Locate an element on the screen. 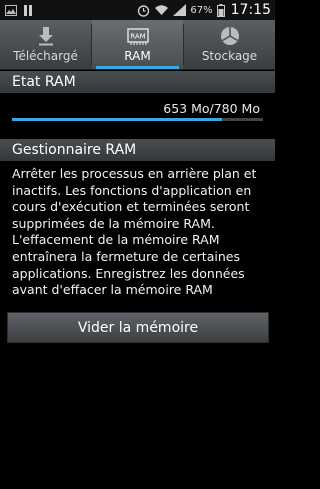  pause-icon is located at coordinates (28, 10).